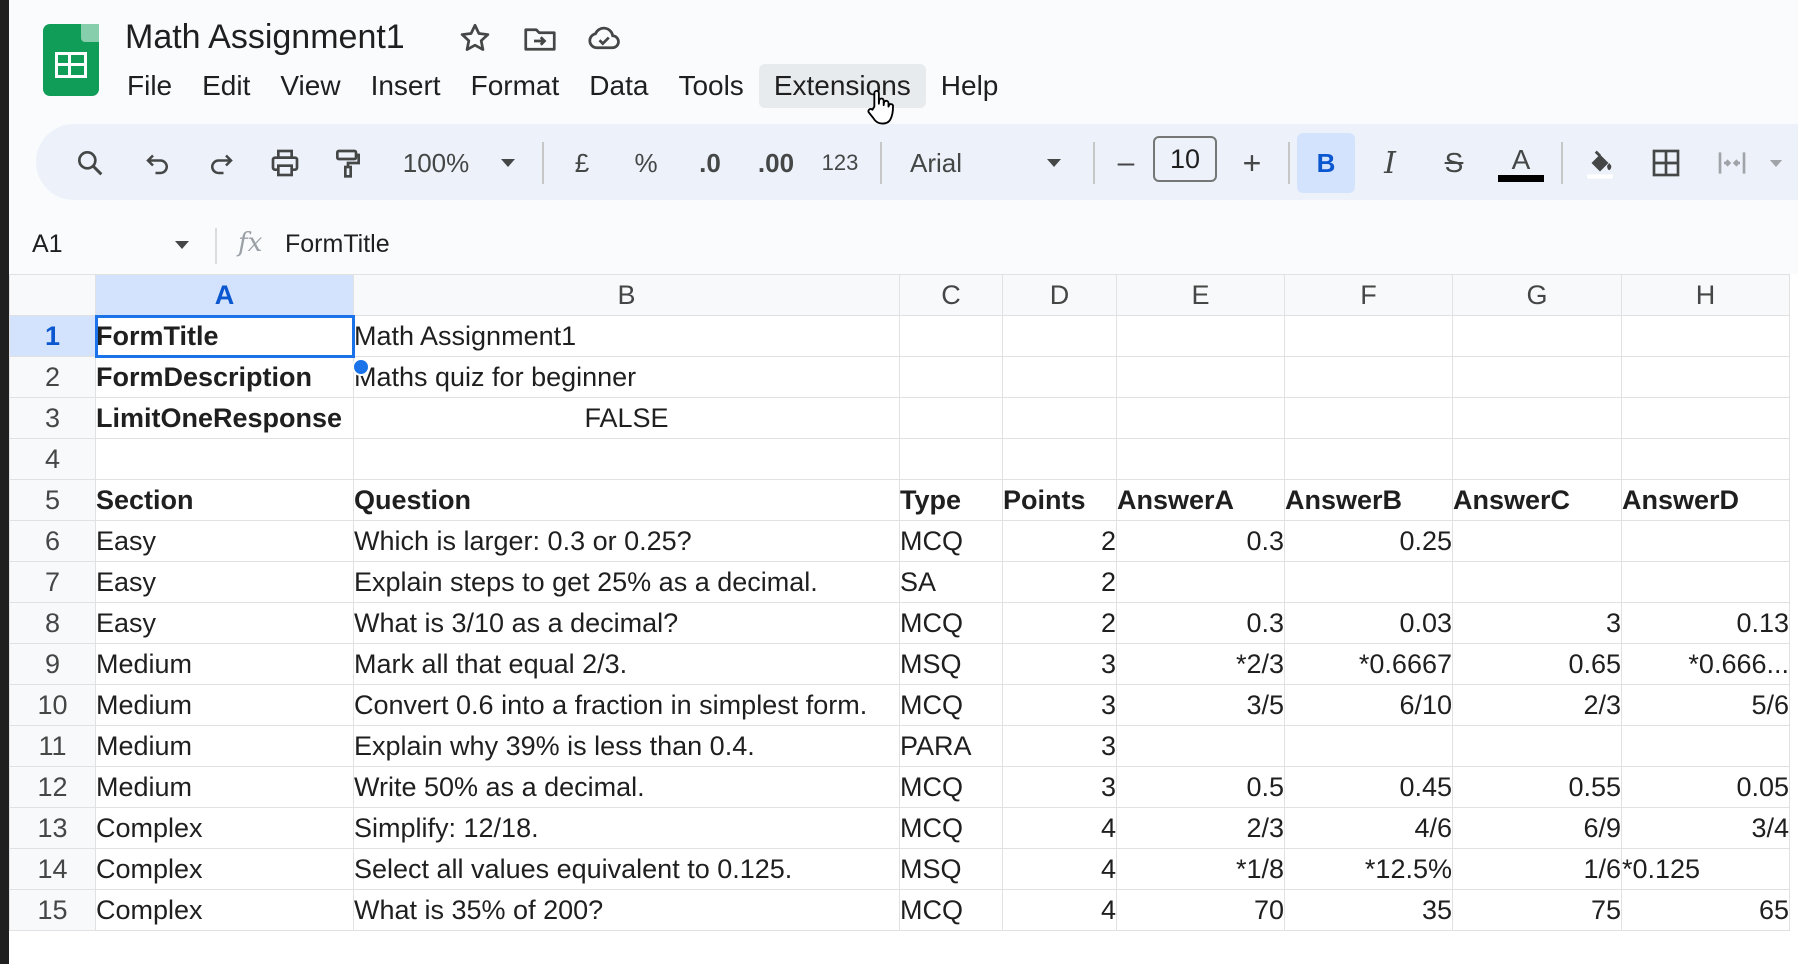  I want to click on row-header: 2, so click(52, 377).